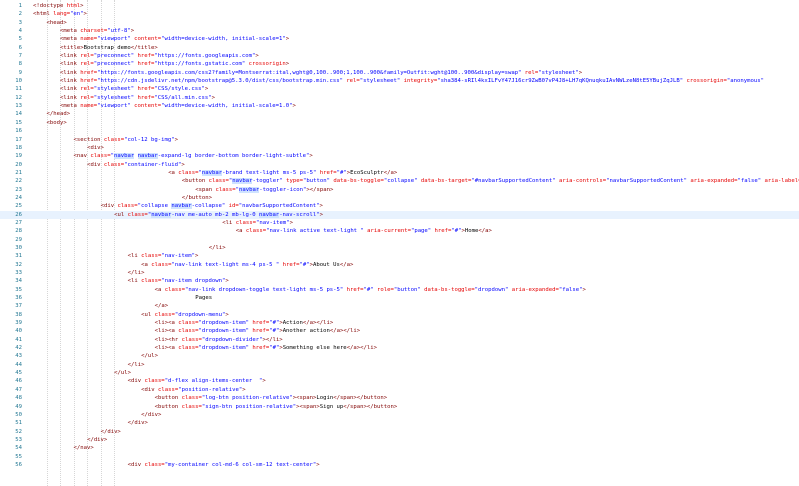 This screenshot has height=486, width=799. I want to click on code-token: >, so click(244, 389).